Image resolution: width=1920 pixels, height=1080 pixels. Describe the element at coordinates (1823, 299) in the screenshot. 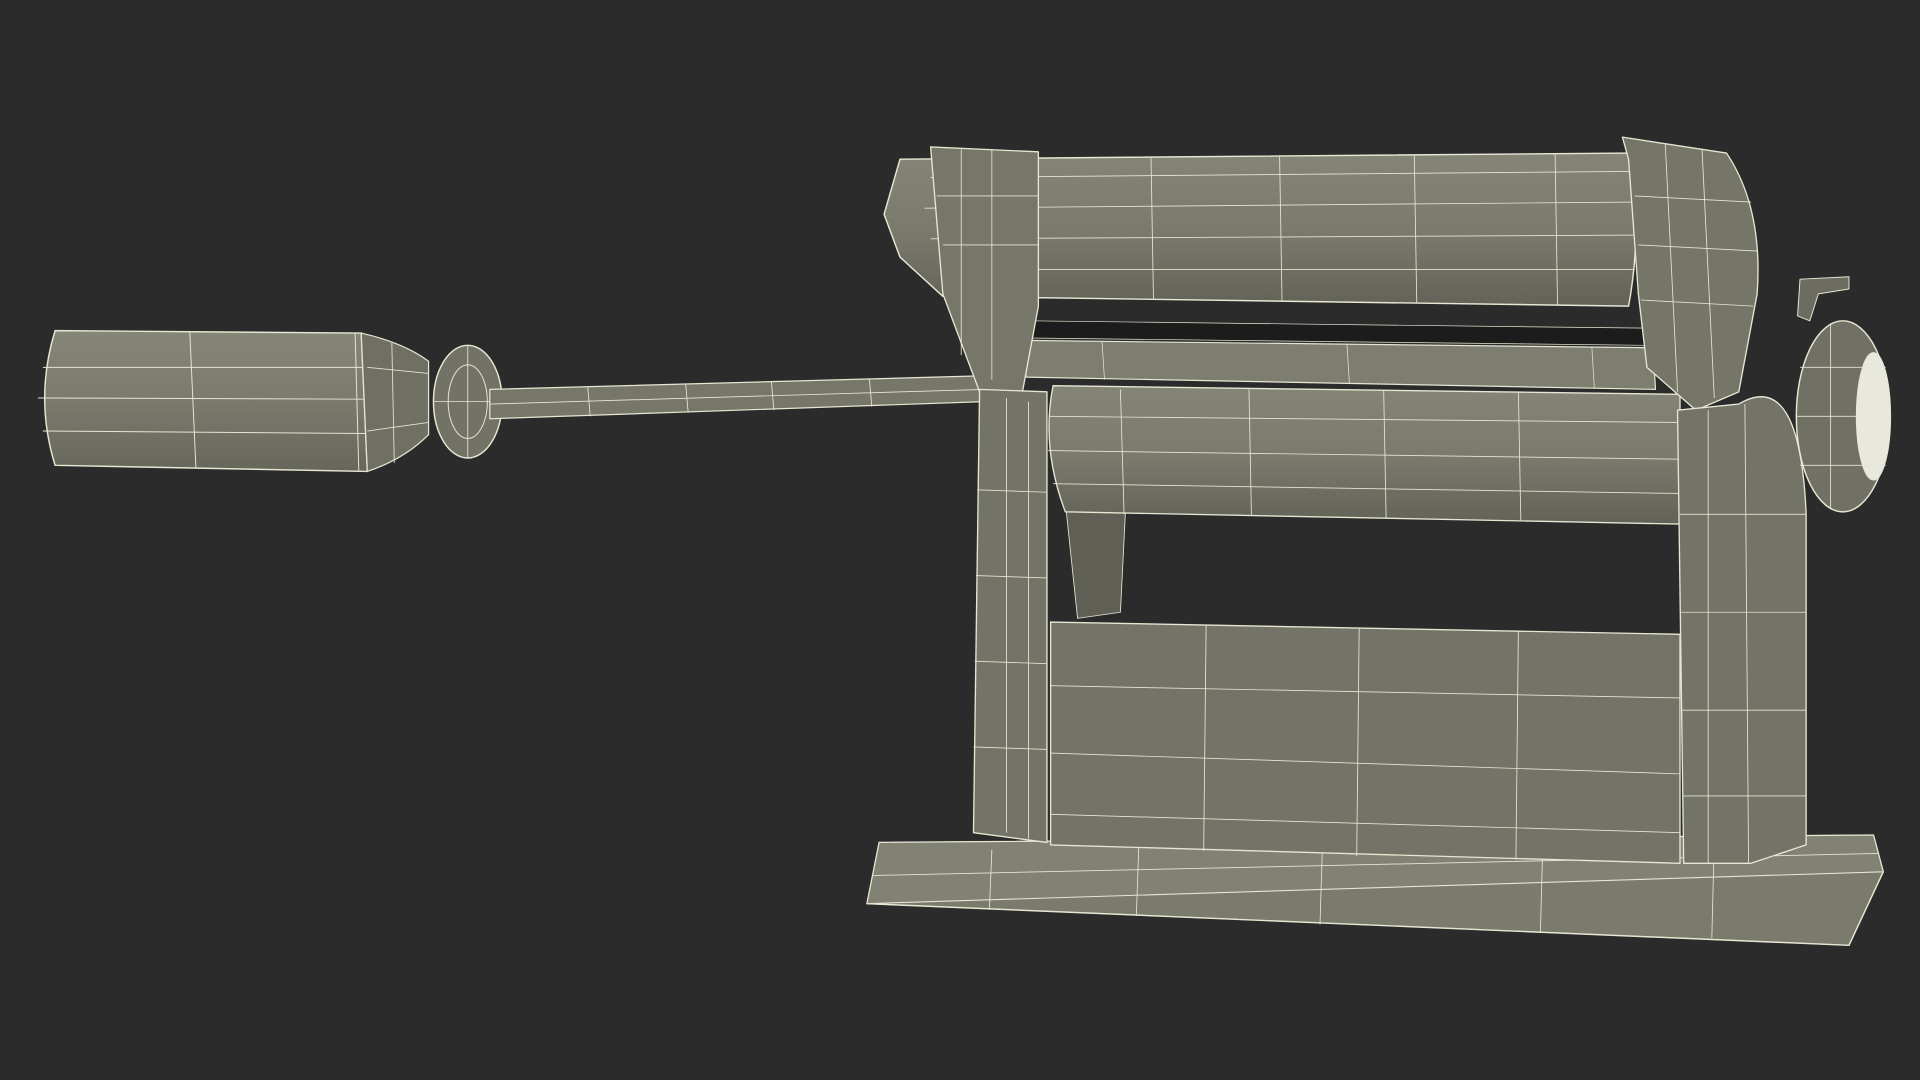

I see `knob-clip` at that location.